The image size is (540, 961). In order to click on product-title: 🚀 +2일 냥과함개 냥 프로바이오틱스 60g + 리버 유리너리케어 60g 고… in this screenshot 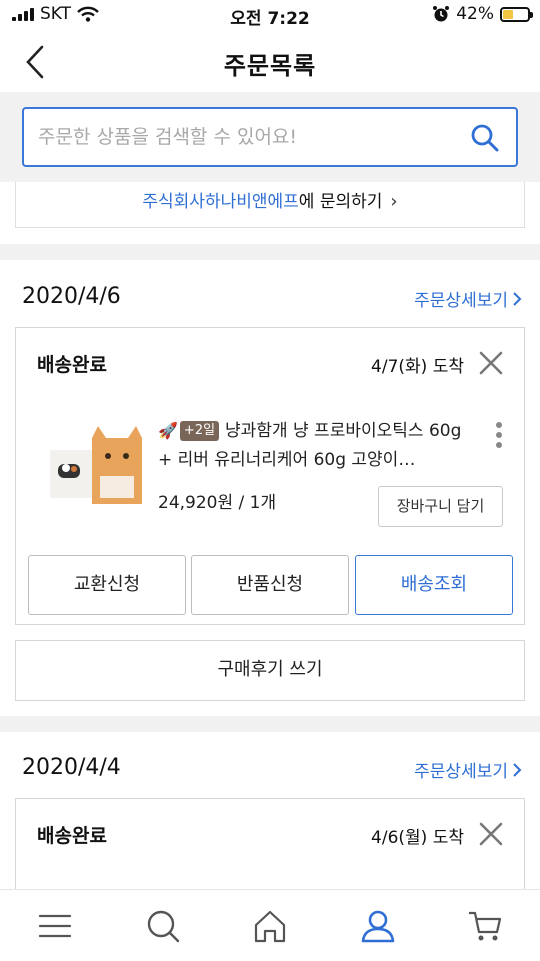, I will do `click(318, 445)`.